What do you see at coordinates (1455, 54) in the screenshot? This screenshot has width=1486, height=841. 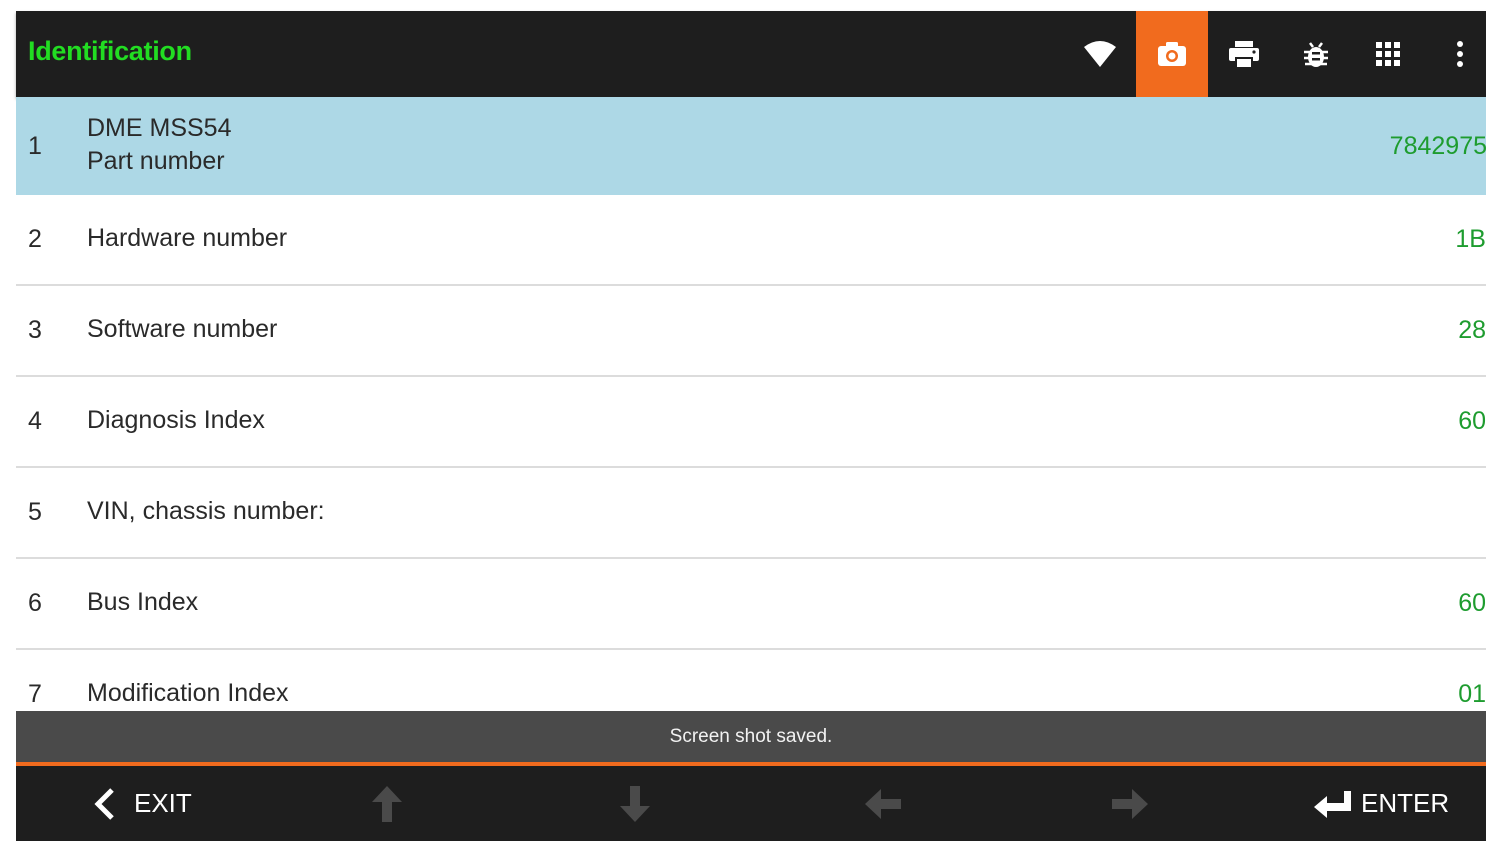 I see `more-options-button` at bounding box center [1455, 54].